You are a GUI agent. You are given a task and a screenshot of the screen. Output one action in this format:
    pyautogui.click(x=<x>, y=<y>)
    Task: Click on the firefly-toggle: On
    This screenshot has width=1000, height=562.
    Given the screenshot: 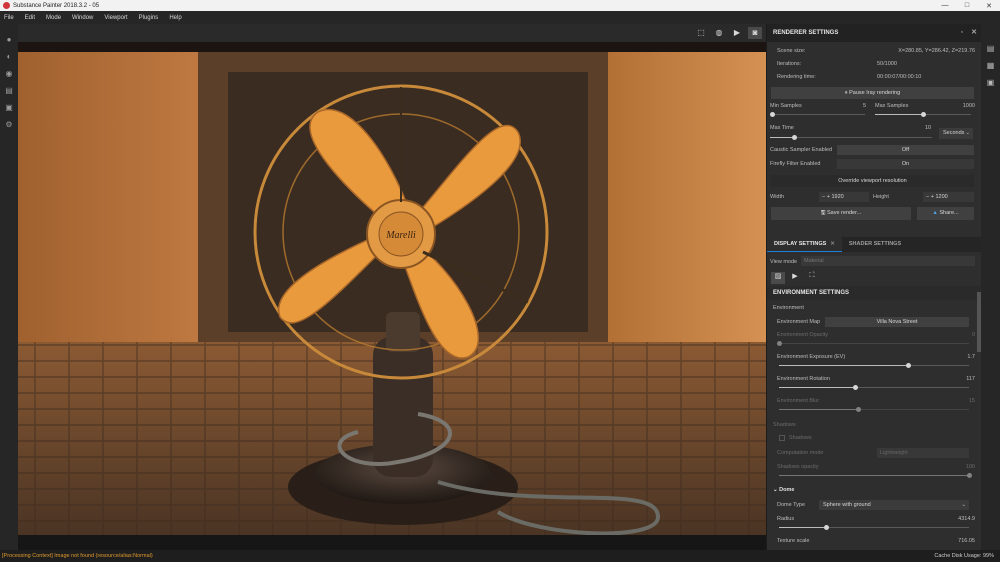 What is the action you would take?
    pyautogui.click(x=905, y=164)
    